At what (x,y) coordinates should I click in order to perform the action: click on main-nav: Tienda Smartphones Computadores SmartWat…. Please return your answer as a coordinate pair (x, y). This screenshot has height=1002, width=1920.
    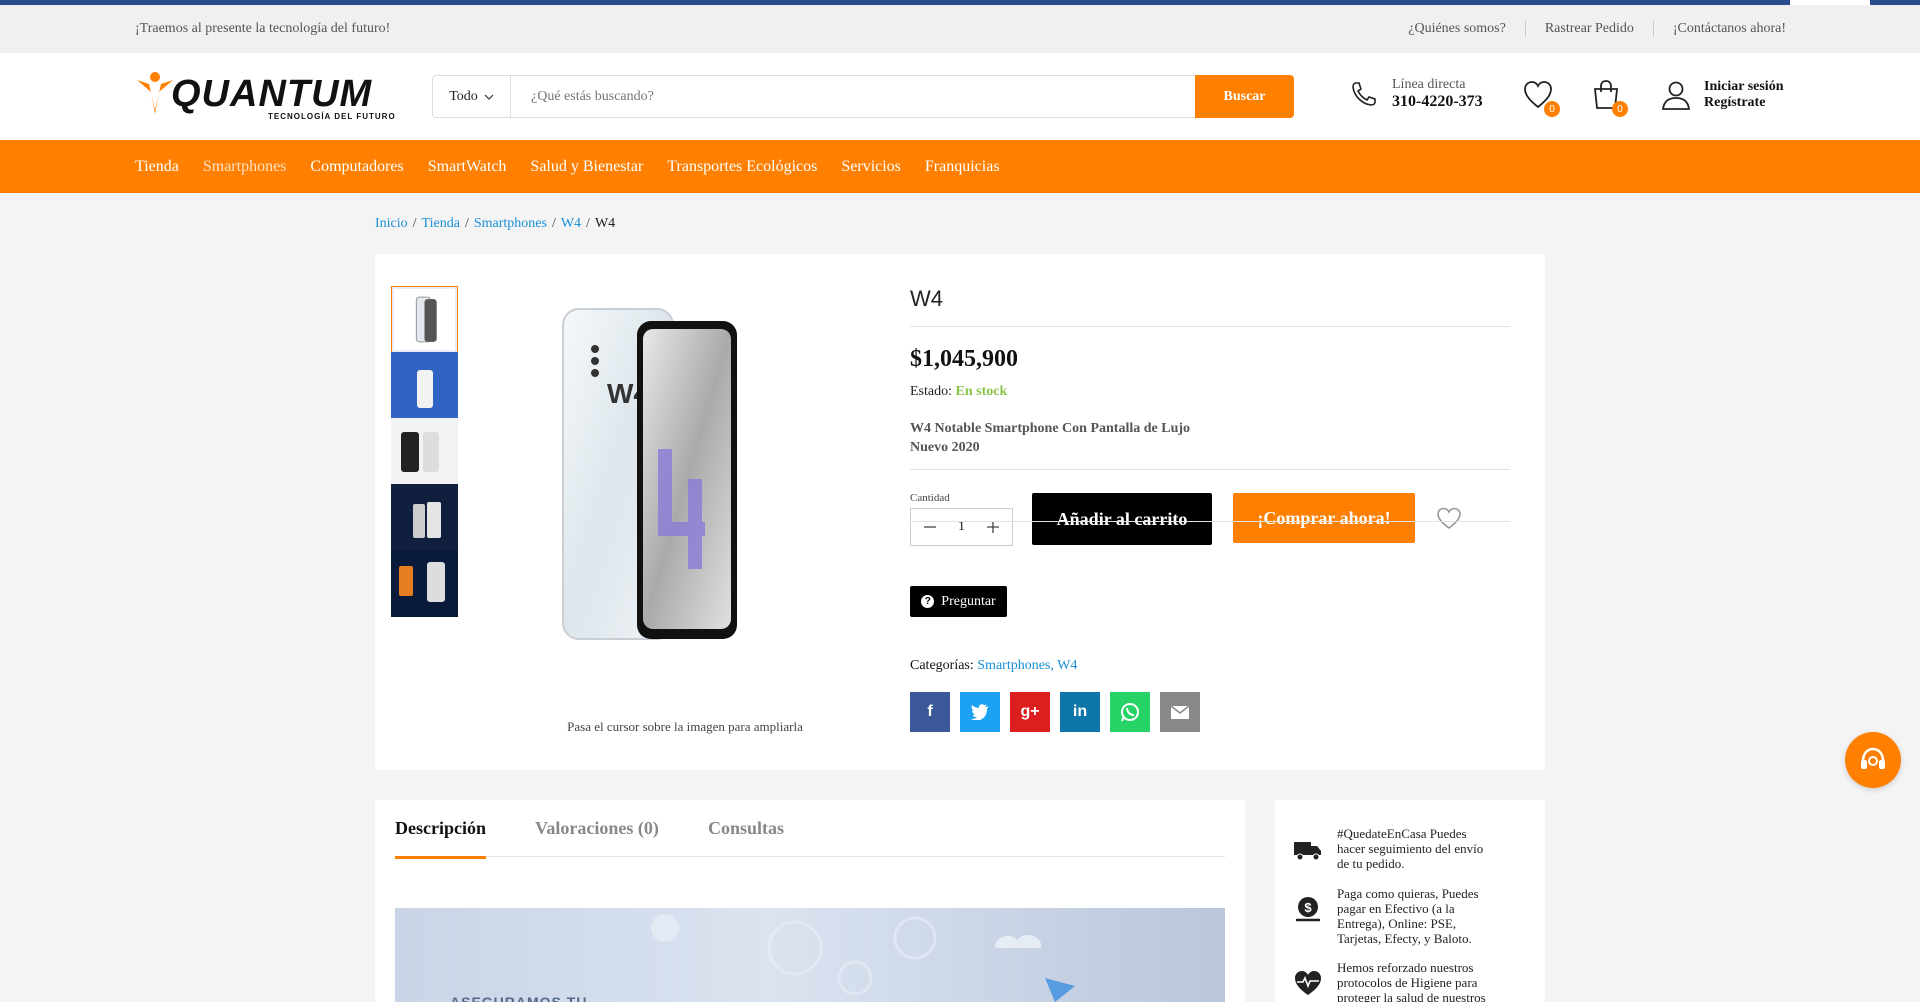
    Looking at the image, I should click on (960, 166).